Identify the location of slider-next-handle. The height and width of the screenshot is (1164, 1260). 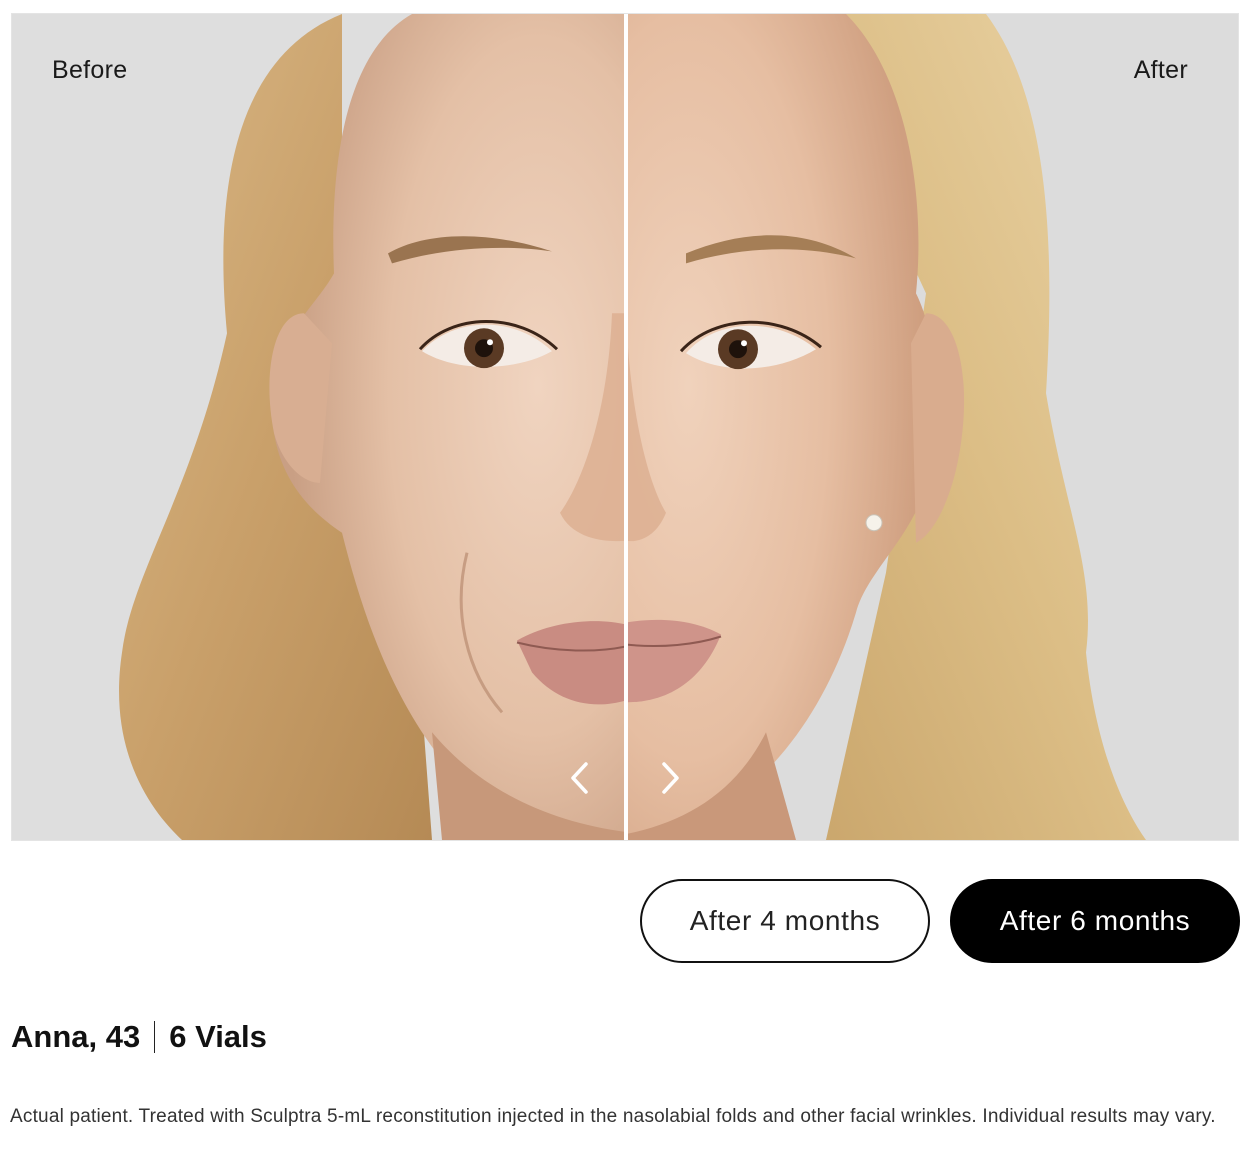
(670, 778).